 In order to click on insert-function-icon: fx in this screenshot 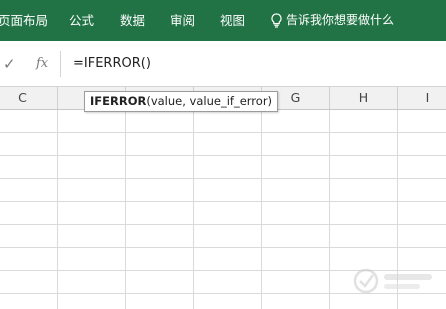, I will do `click(42, 63)`.